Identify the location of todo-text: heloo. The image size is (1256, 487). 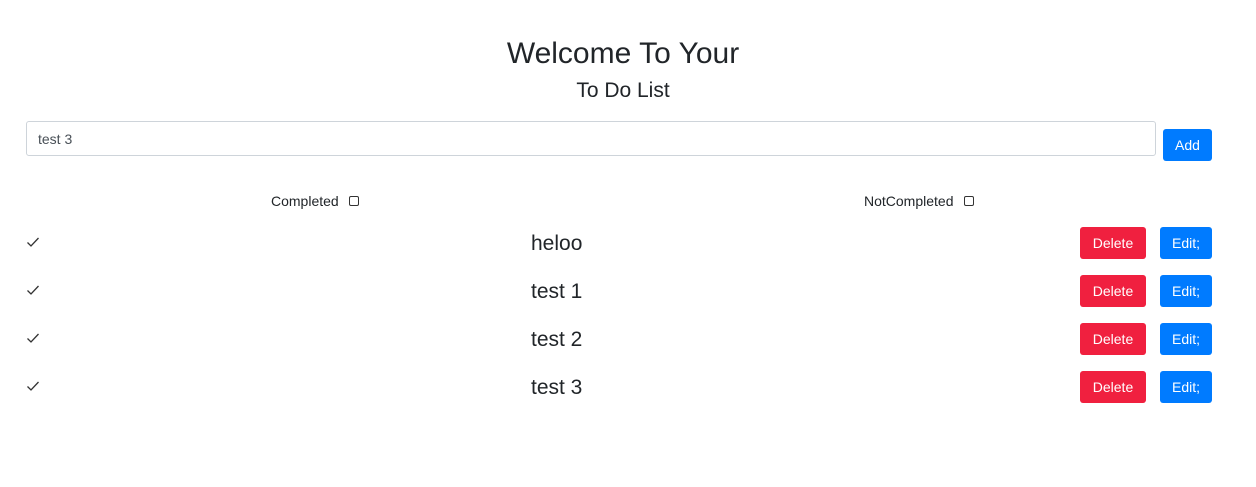
(557, 243).